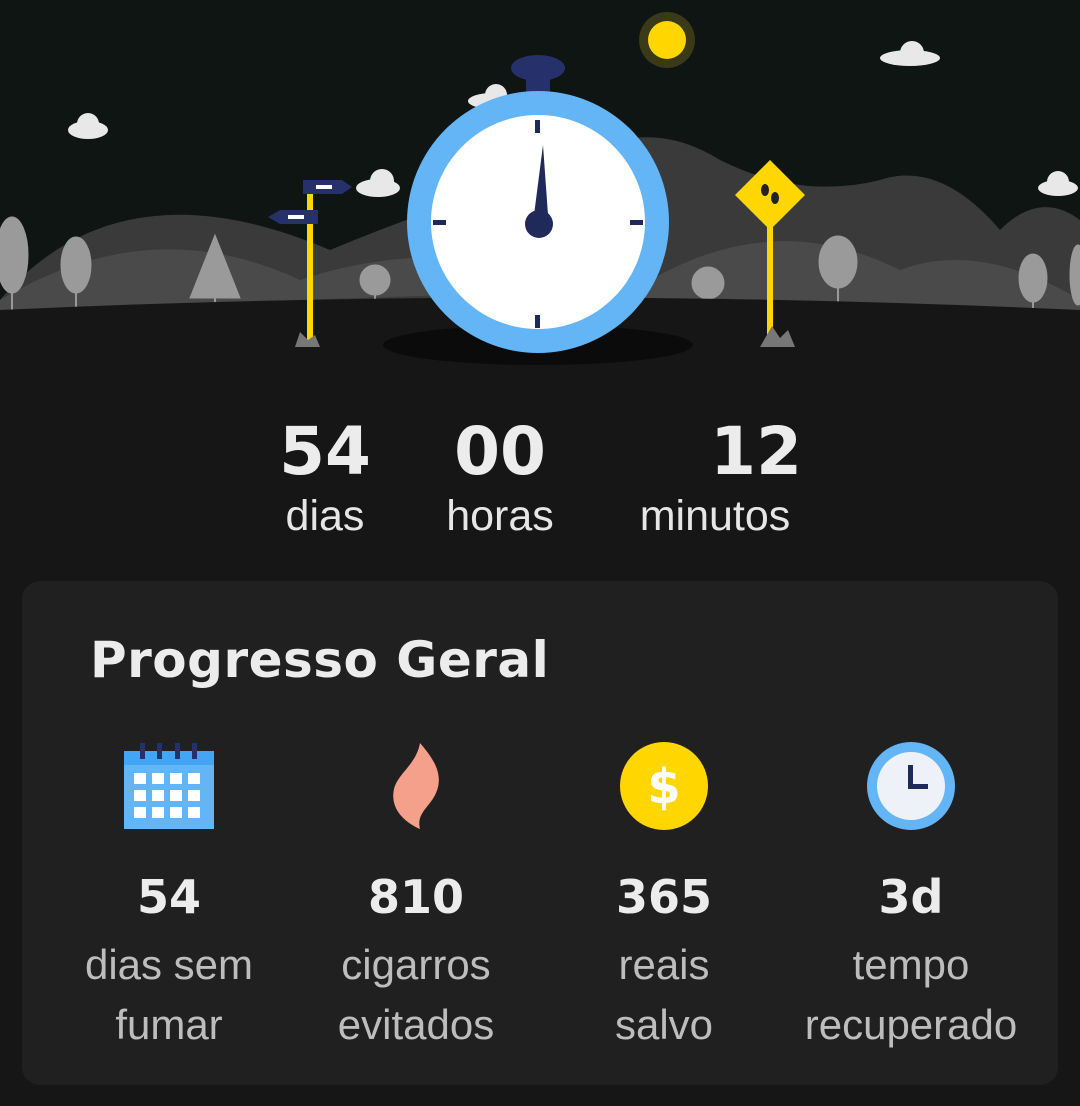 Image resolution: width=1080 pixels, height=1106 pixels. I want to click on stat-value: 365, so click(664, 897).